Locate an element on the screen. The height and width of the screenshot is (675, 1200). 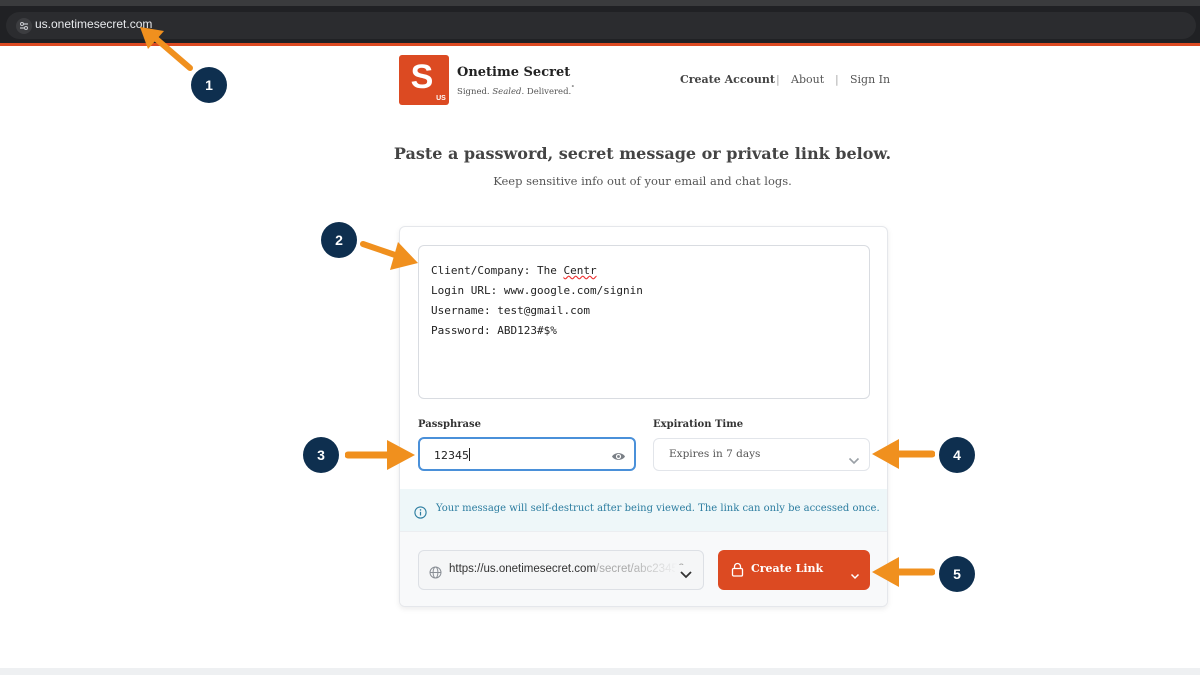
brand-tagline: Signed. Sealed. Delivered.° is located at coordinates (515, 91).